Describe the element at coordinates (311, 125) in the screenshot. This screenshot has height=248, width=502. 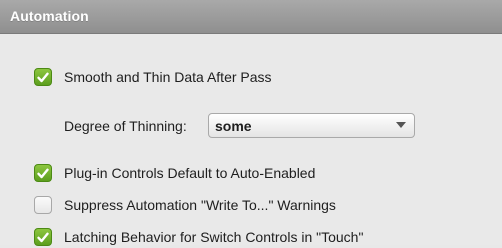
I see `degree-of-thinning-select: some` at that location.